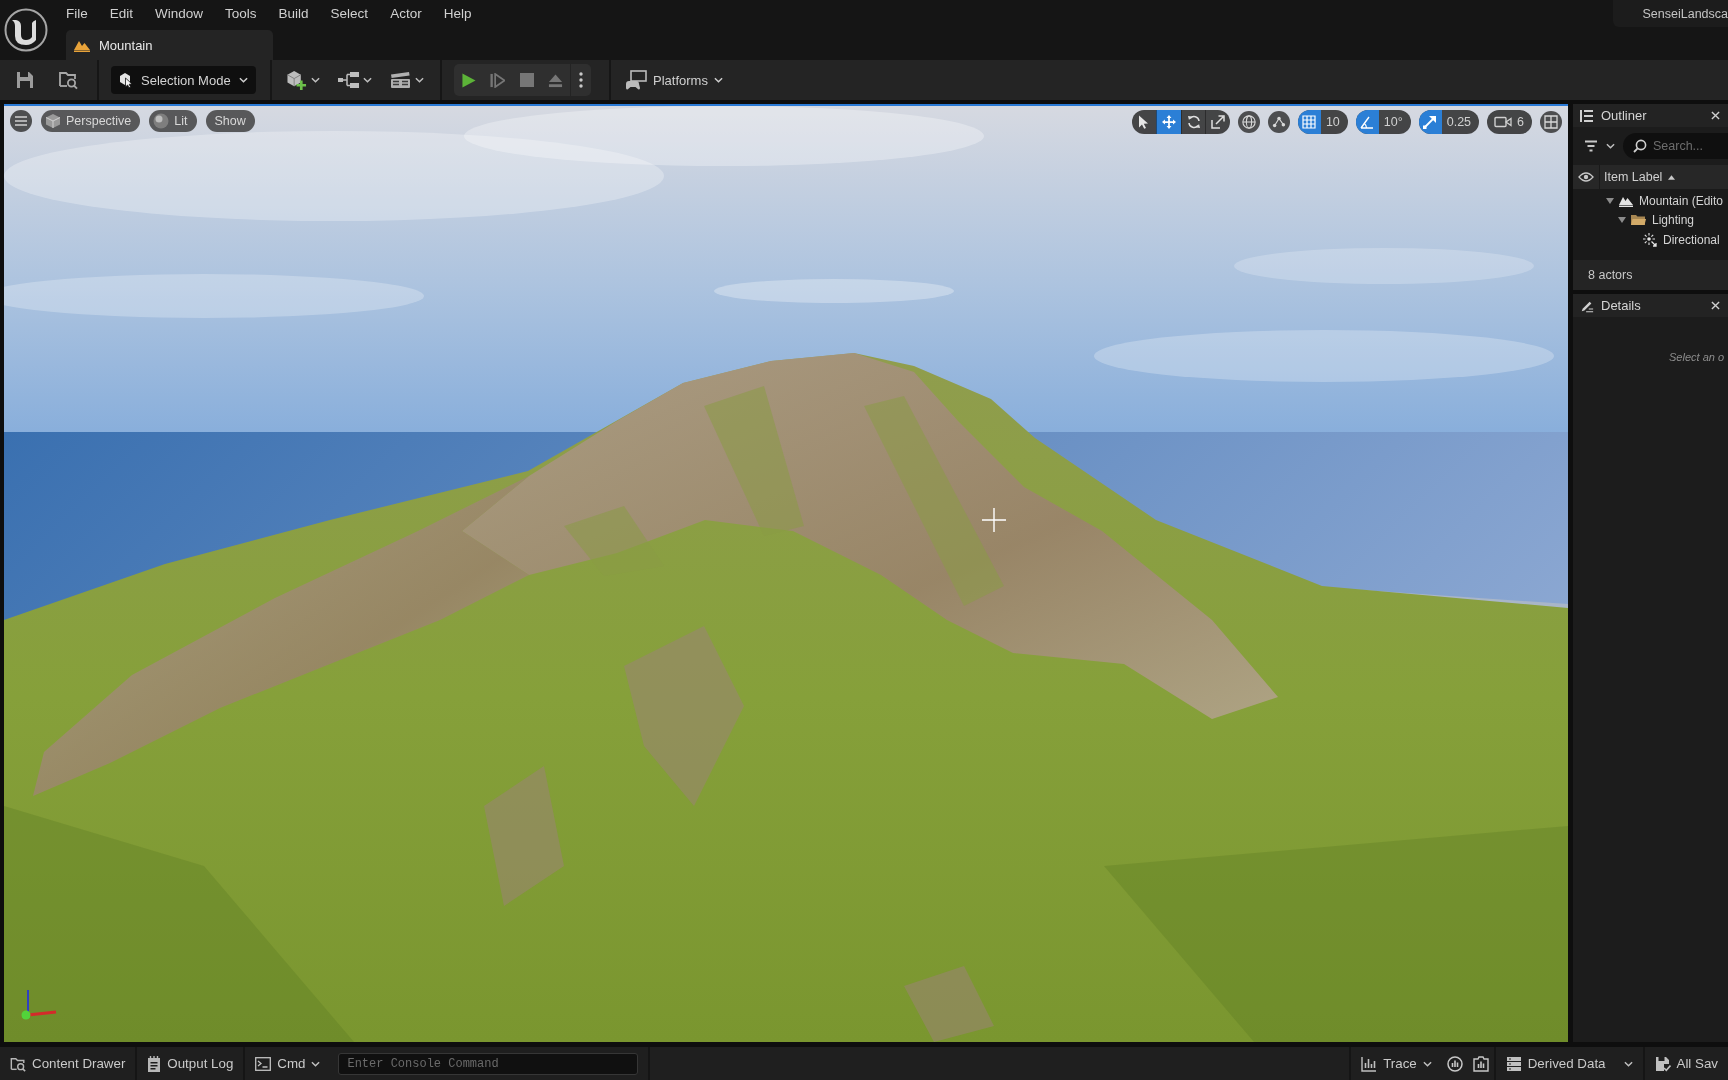  I want to click on surface-snap-icon, so click(1278, 122).